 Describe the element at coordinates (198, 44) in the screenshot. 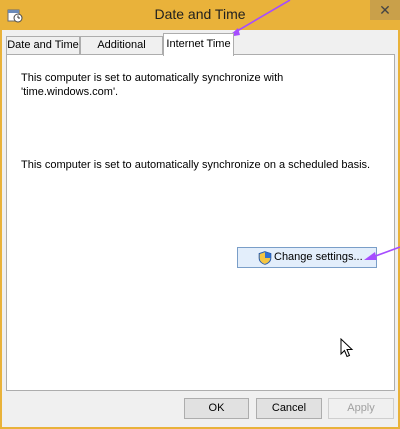

I see `tab-internet-time: Internet Time` at that location.